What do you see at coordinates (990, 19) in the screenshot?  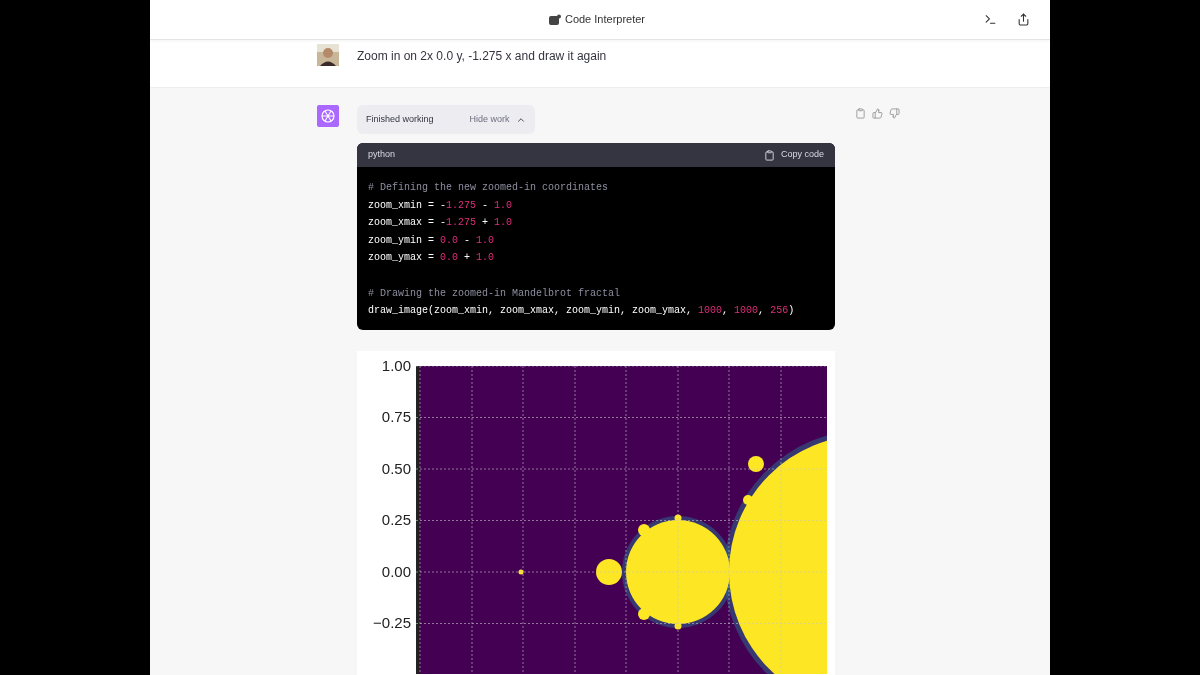 I see `terminal-button` at bounding box center [990, 19].